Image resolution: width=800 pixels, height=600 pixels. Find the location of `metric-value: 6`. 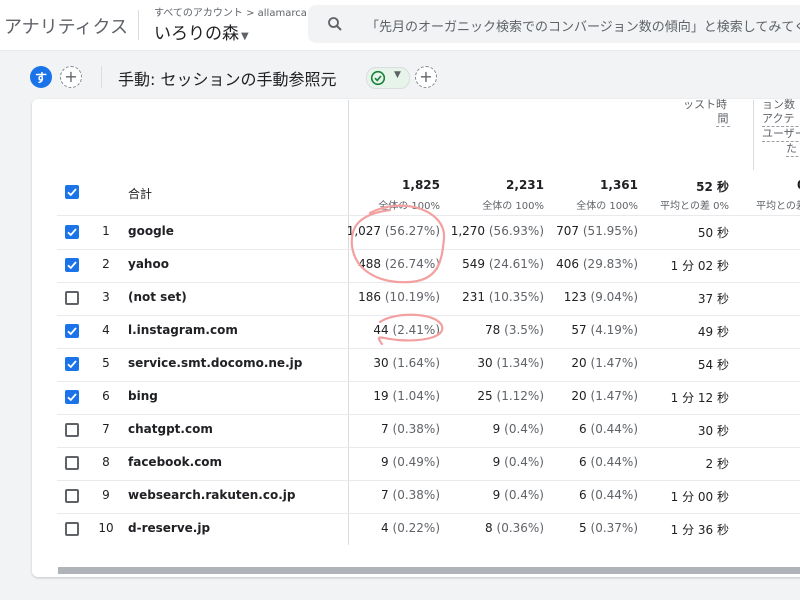

metric-value: 6 is located at coordinates (583, 429).